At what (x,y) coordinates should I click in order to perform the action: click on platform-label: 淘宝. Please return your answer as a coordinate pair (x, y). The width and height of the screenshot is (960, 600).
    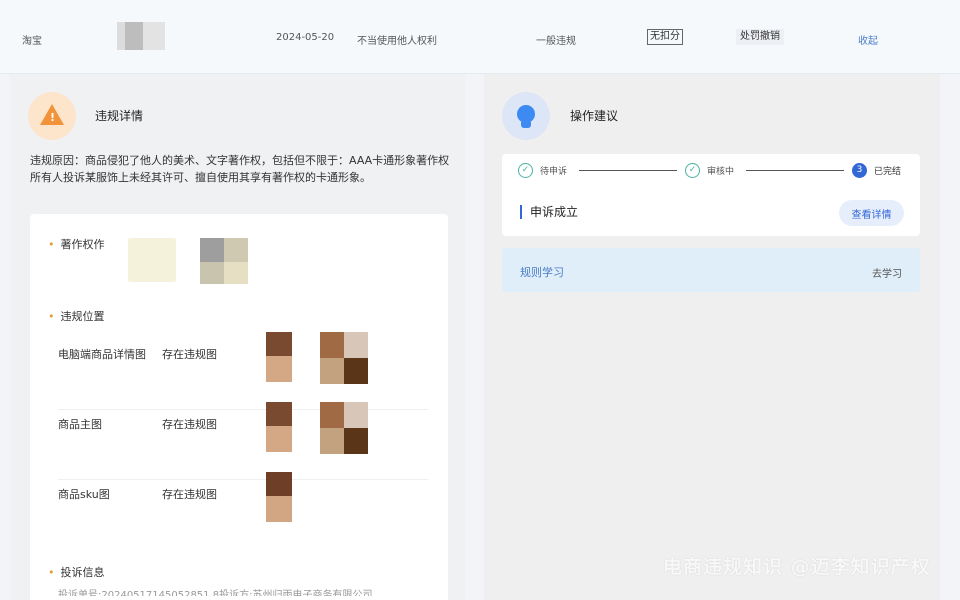
    Looking at the image, I should click on (32, 41).